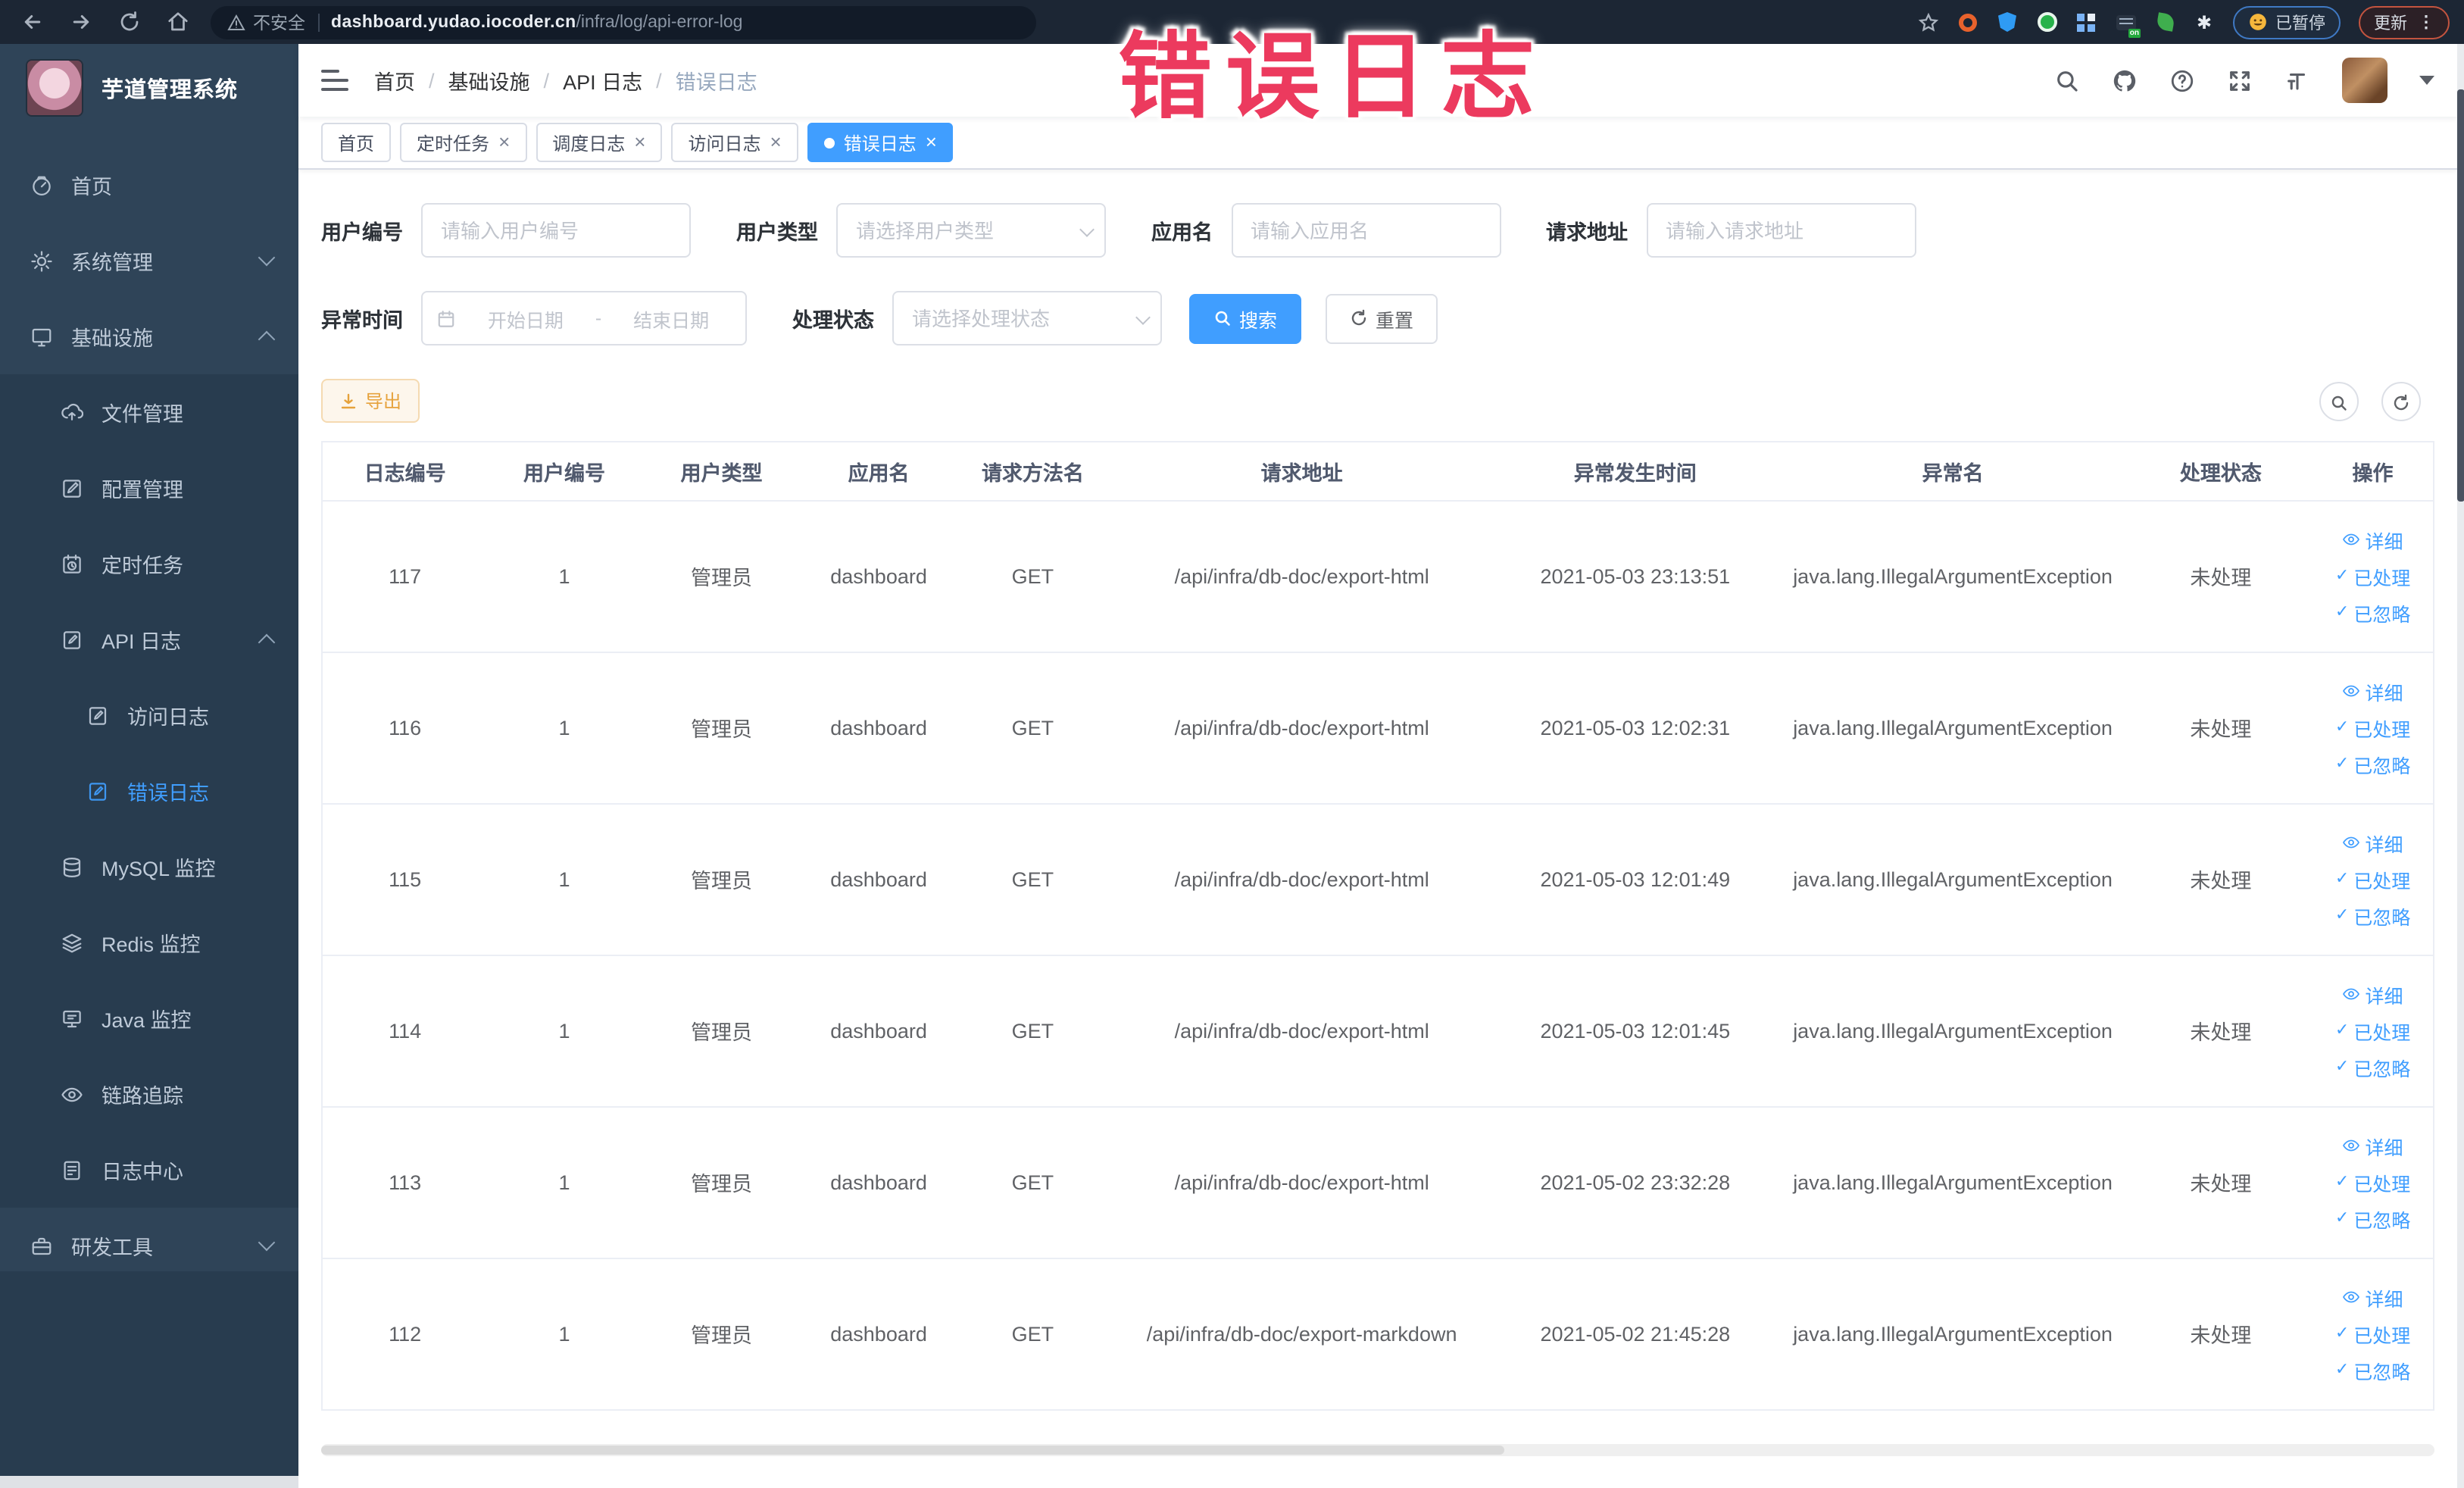  What do you see at coordinates (2364, 80) in the screenshot?
I see `user-avatar` at bounding box center [2364, 80].